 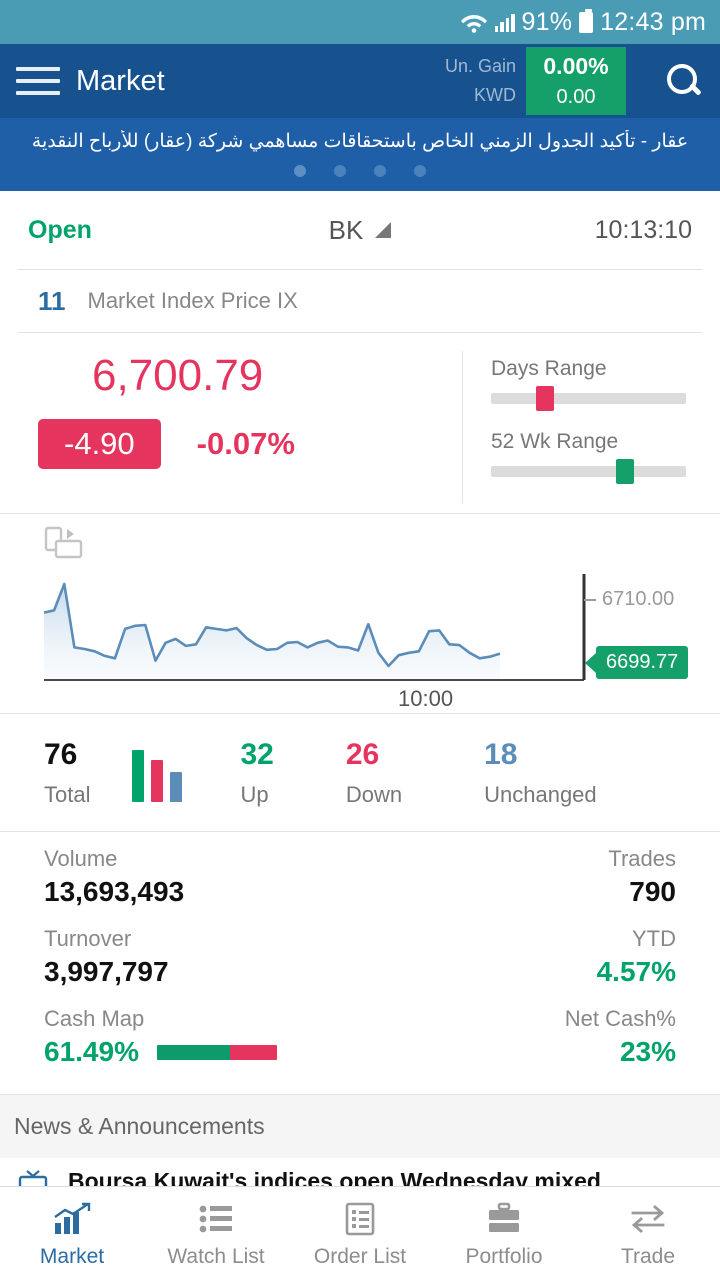 What do you see at coordinates (245, 443) in the screenshot?
I see `price-change-percent: -0.07%` at bounding box center [245, 443].